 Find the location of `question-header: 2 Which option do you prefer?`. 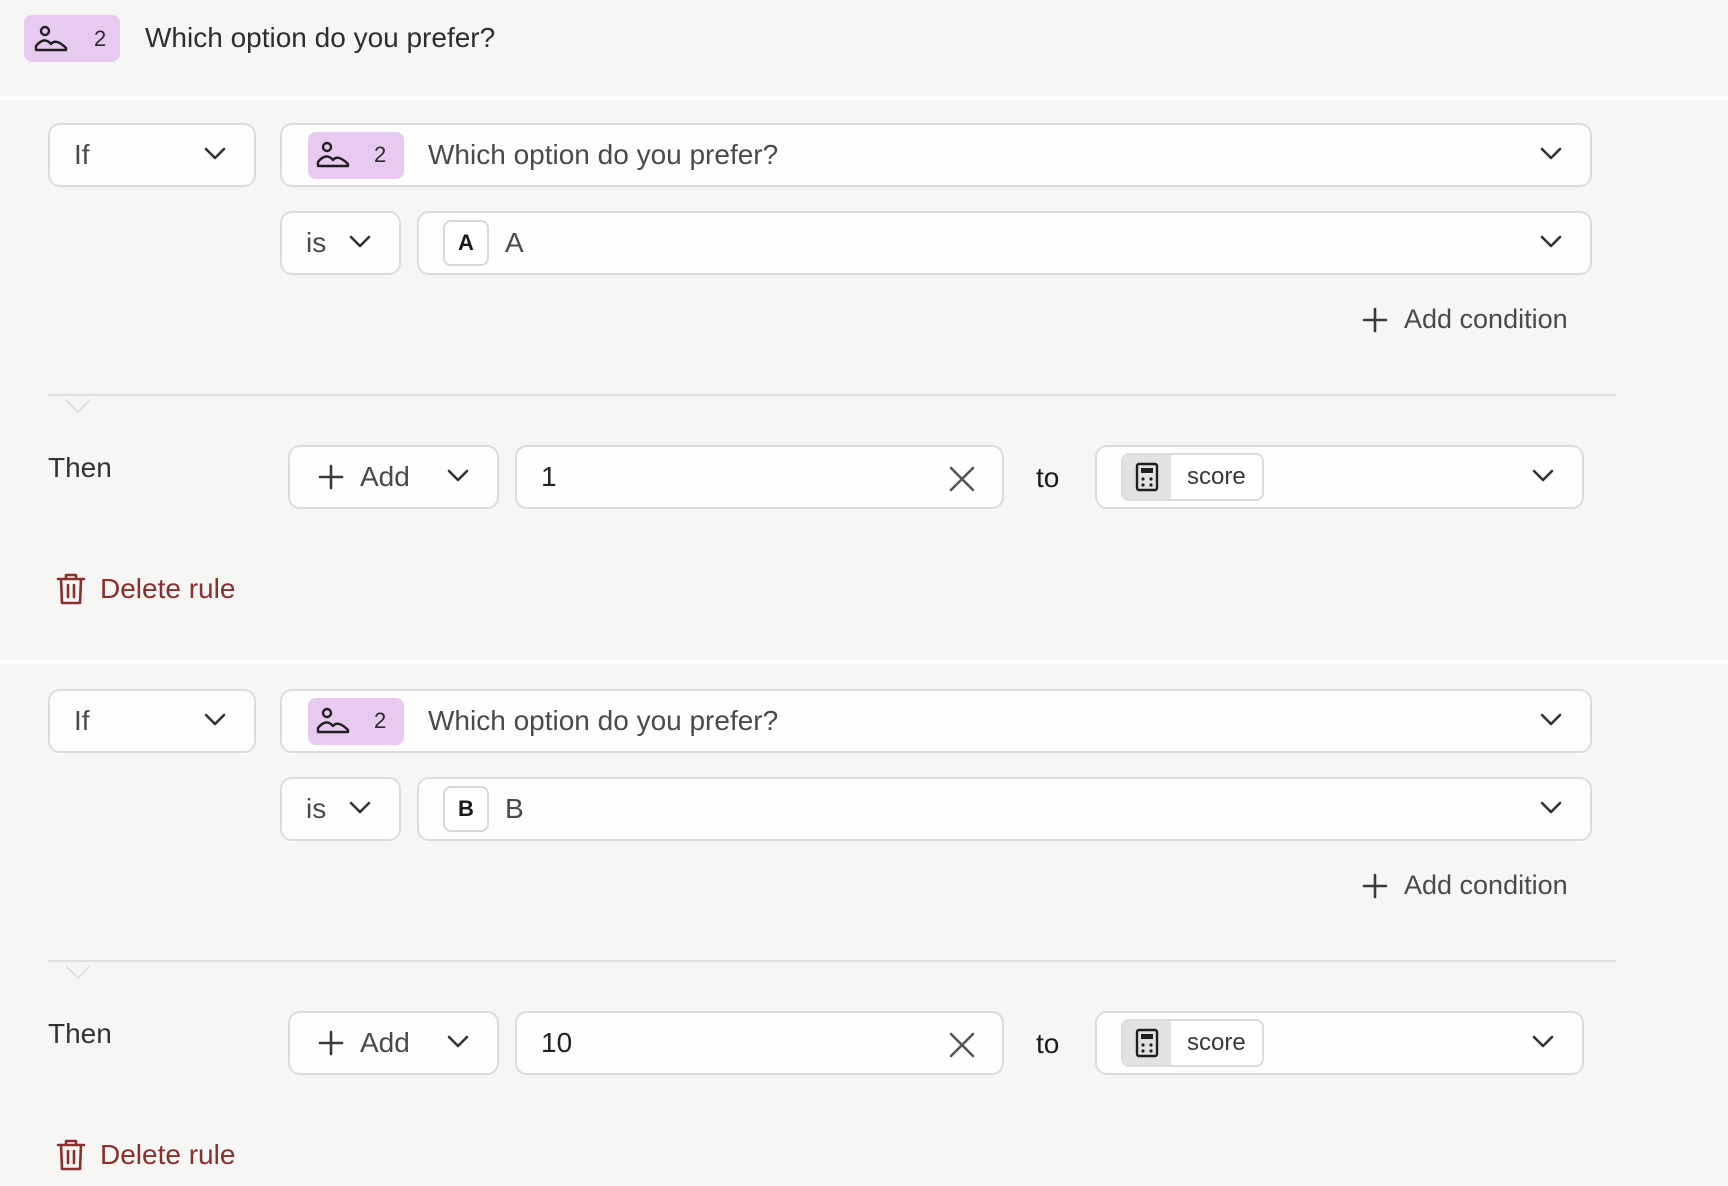

question-header: 2 Which option do you prefer? is located at coordinates (864, 48).